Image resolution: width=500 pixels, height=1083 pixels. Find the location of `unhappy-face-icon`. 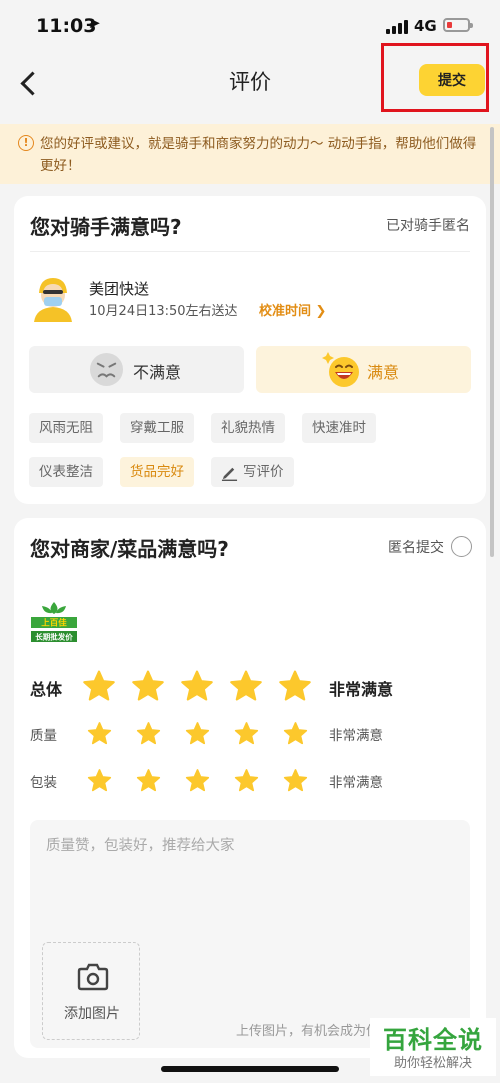

unhappy-face-icon is located at coordinates (106, 369).